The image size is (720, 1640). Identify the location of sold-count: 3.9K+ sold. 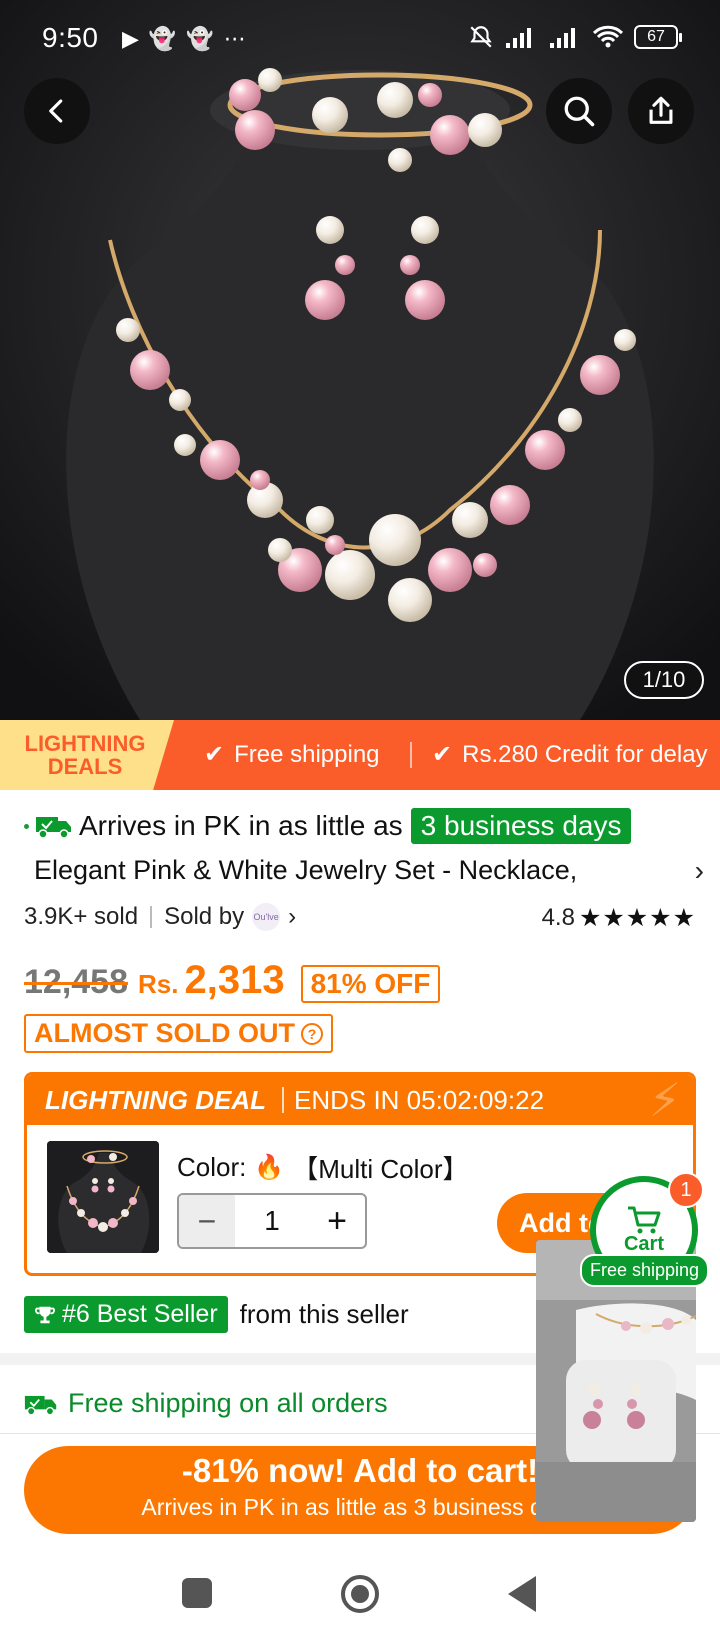
(81, 916).